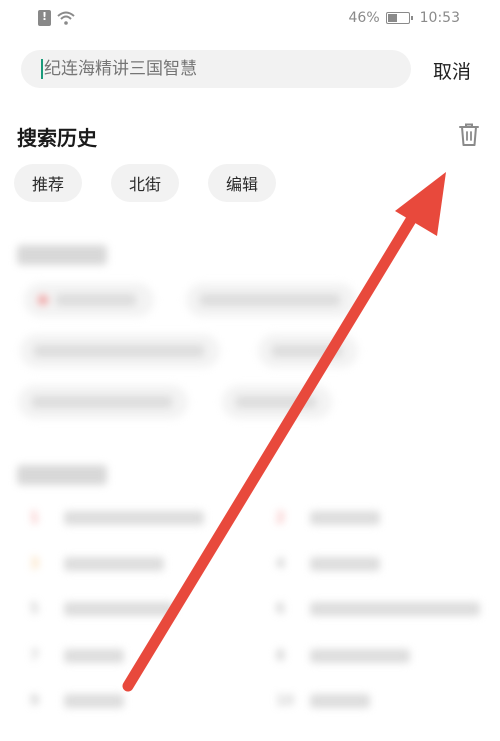  I want to click on blurred-list-item: 10, so click(323, 701).